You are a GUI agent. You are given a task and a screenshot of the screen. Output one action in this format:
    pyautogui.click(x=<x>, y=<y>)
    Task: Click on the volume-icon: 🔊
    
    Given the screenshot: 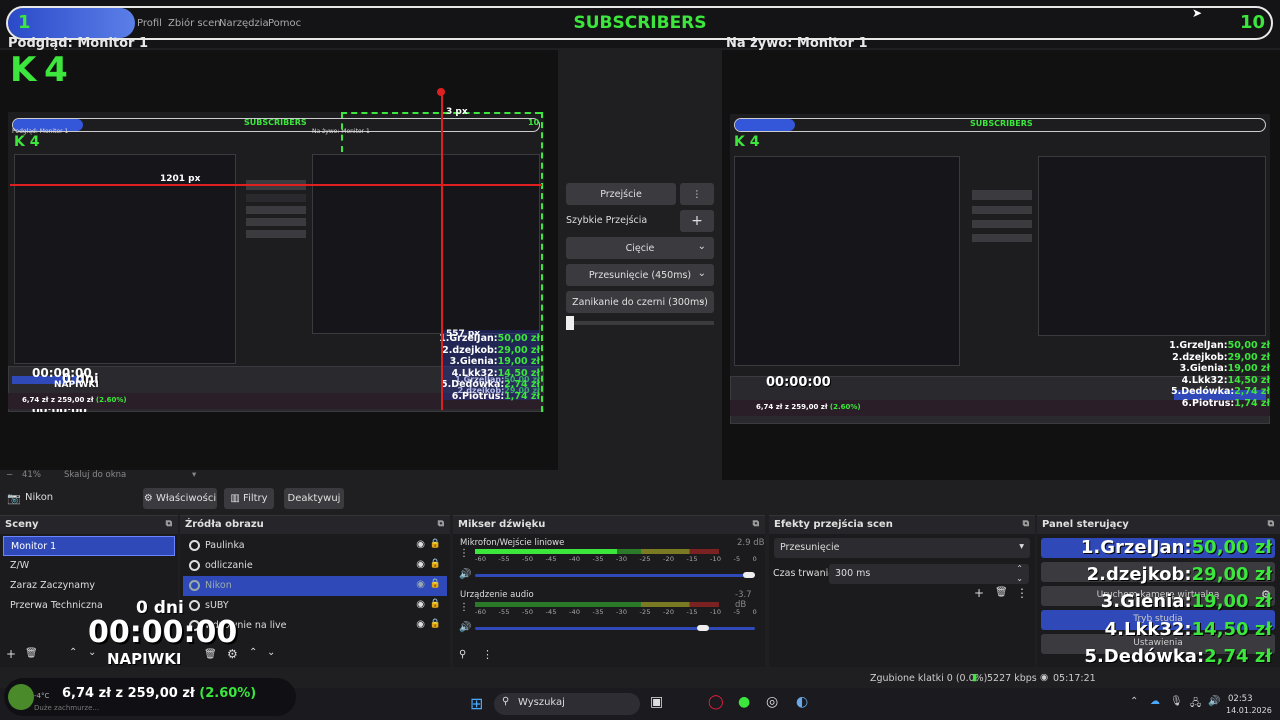 What is the action you would take?
    pyautogui.click(x=1214, y=701)
    